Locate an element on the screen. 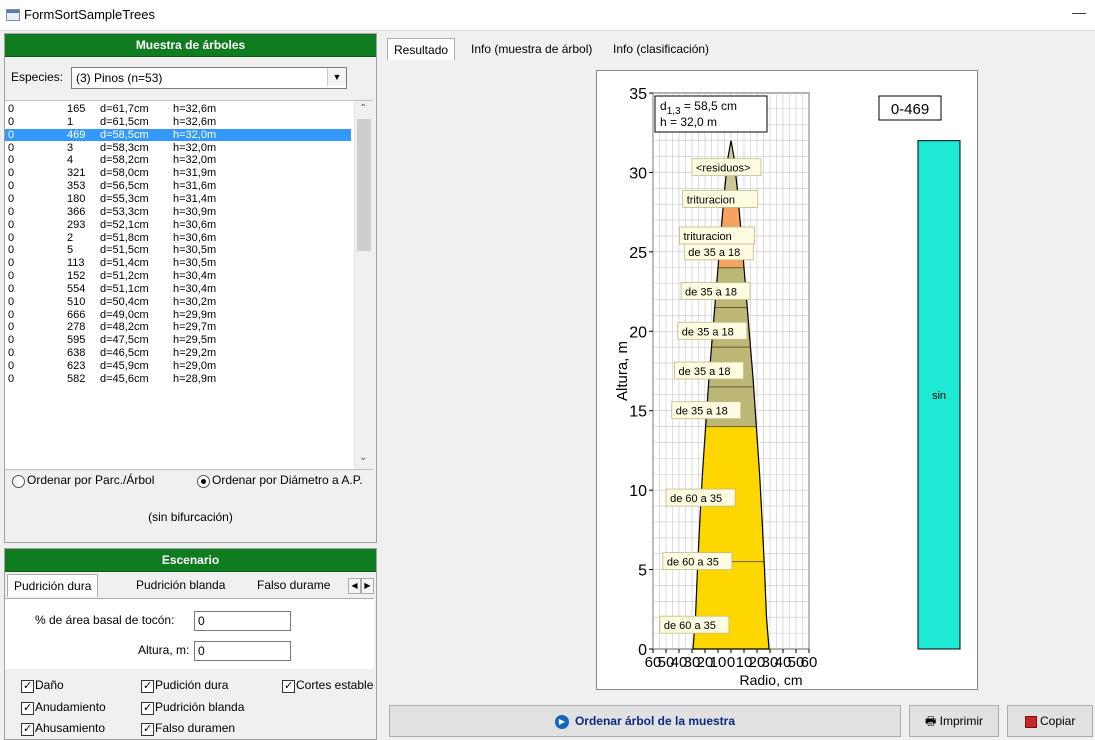 The width and height of the screenshot is (1095, 740). tree-list-row: 0 321 d=58,0cm h=31,9m is located at coordinates (178, 173).